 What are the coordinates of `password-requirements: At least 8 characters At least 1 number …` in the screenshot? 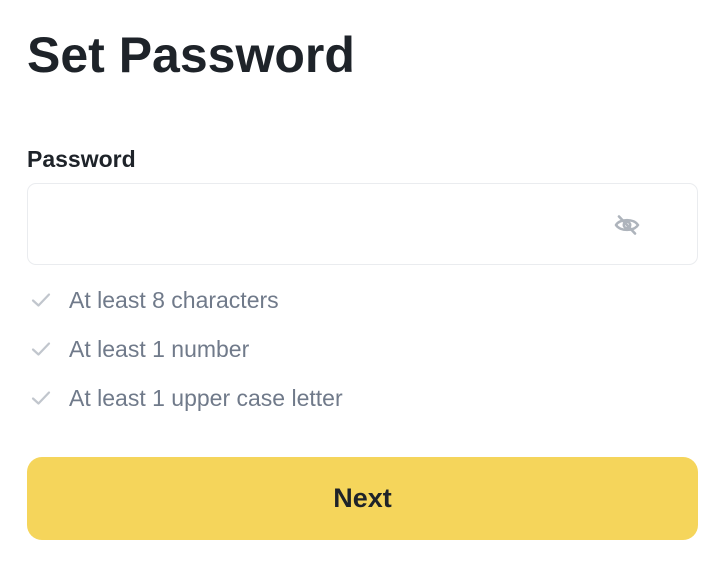 It's located at (185, 353).